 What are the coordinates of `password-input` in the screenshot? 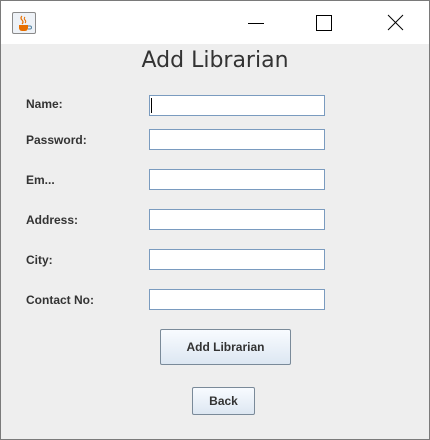 It's located at (237, 139).